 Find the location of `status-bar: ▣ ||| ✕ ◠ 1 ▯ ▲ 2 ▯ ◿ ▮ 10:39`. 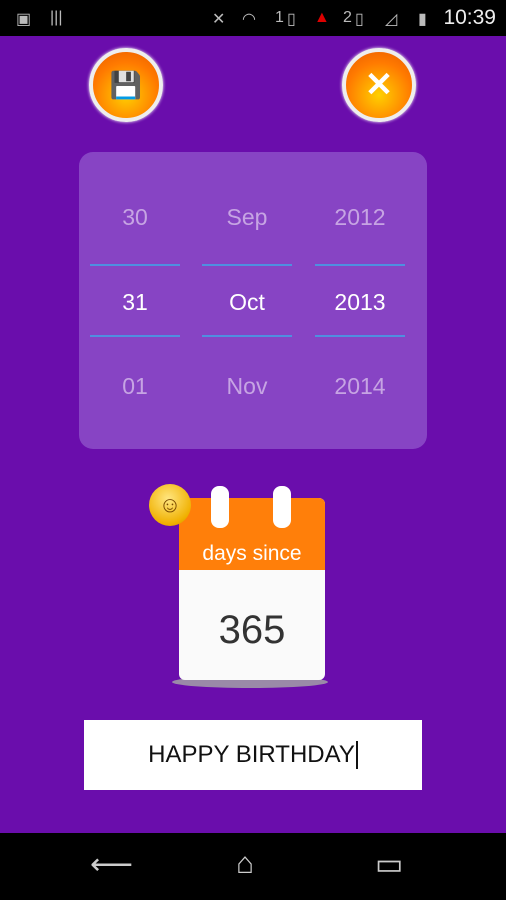

status-bar: ▣ ||| ✕ ◠ 1 ▯ ▲ 2 ▯ ◿ ▮ 10:39 is located at coordinates (253, 18).